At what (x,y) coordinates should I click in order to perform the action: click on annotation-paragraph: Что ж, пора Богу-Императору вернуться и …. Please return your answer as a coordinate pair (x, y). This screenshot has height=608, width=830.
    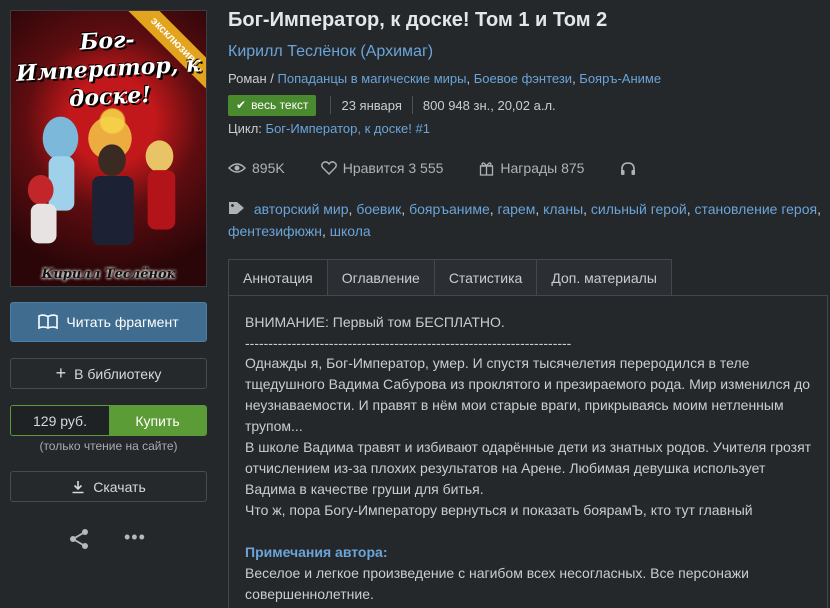
    Looking at the image, I should click on (499, 510).